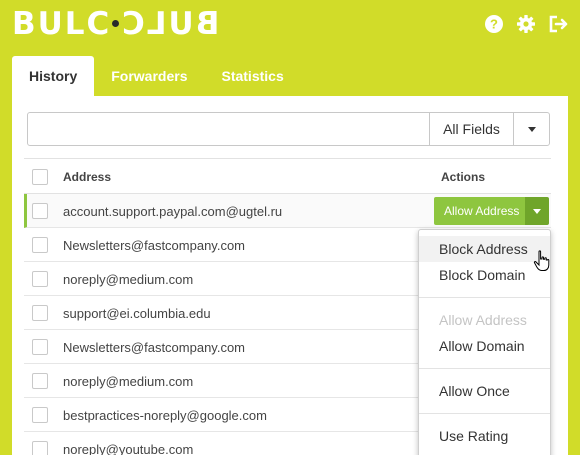 The width and height of the screenshot is (580, 455). What do you see at coordinates (558, 24) in the screenshot?
I see `logout-icon` at bounding box center [558, 24].